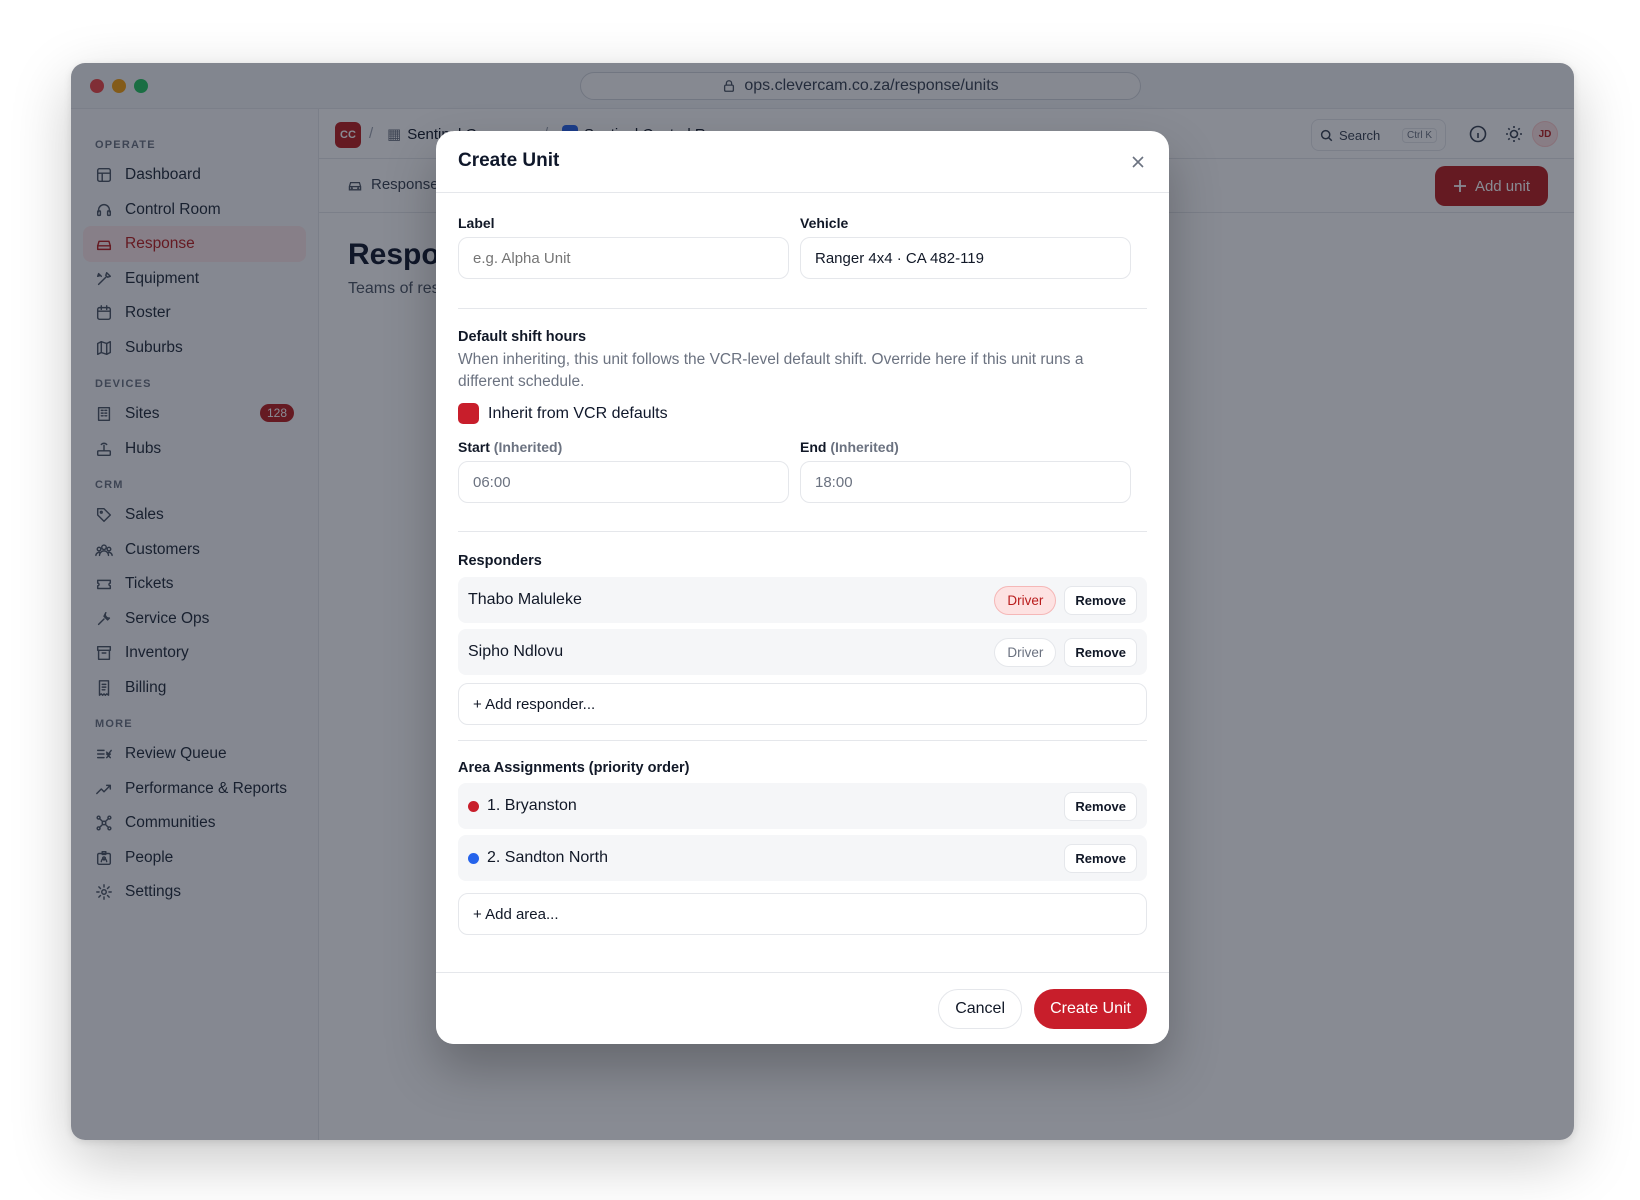 This screenshot has height=1200, width=1640. Describe the element at coordinates (802, 162) in the screenshot. I see `dialog-header: Create Unit` at that location.